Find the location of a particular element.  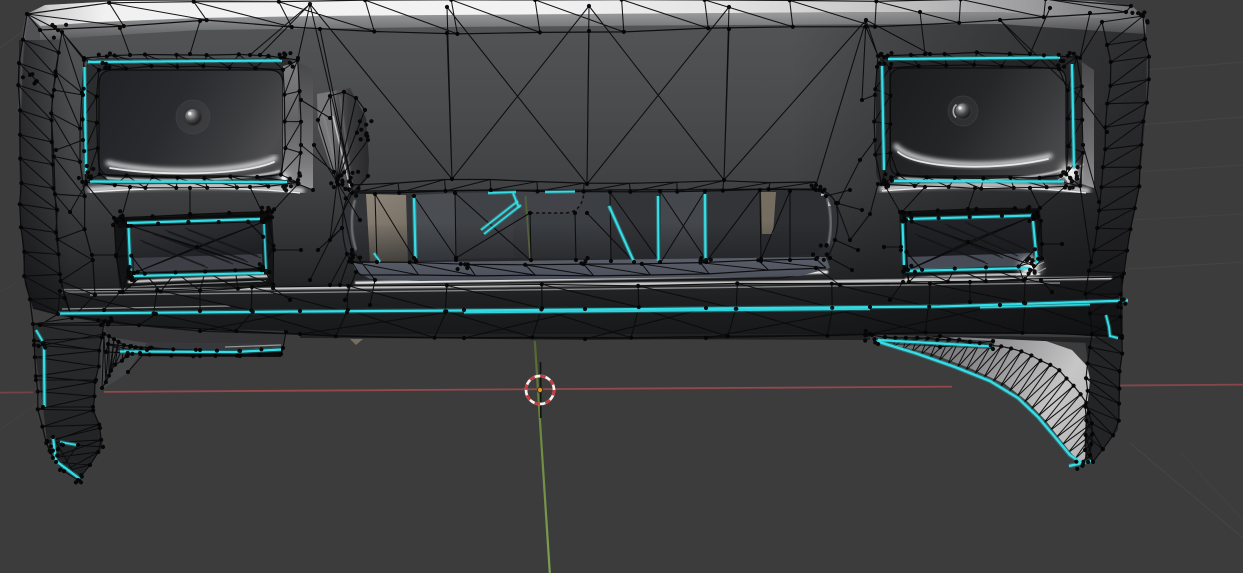

opening-tab is located at coordinates (549, 202).